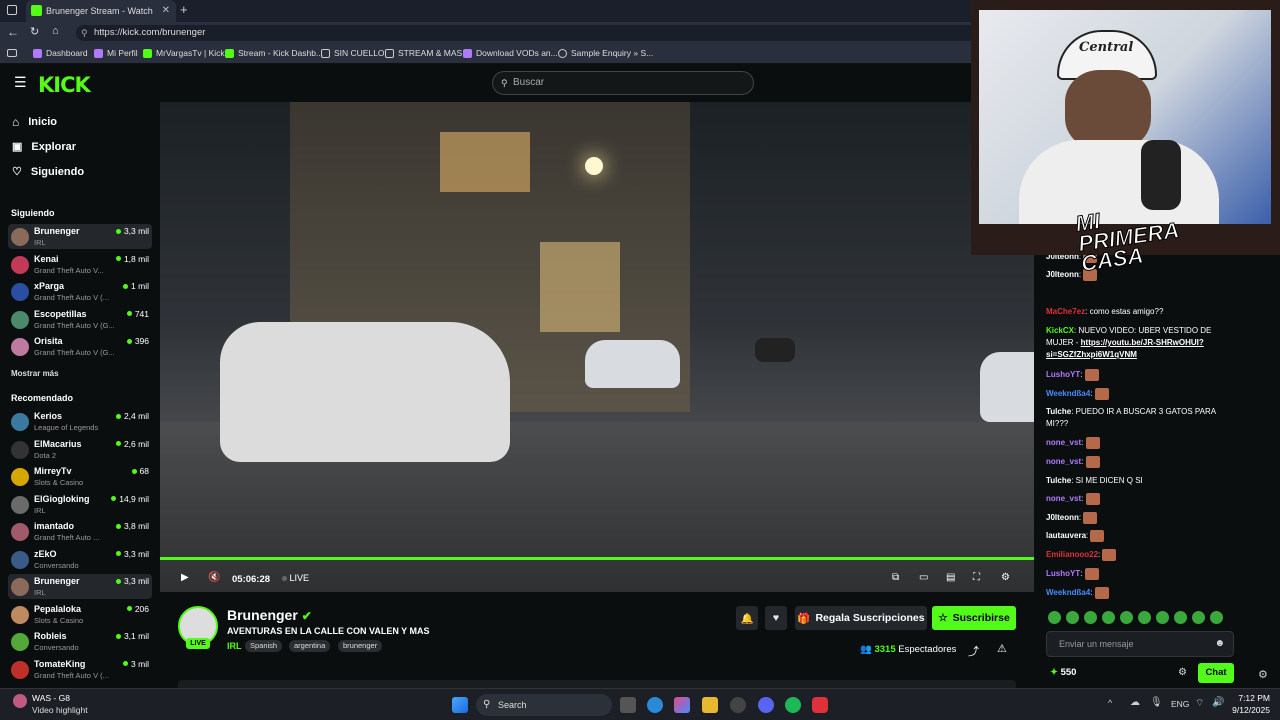 This screenshot has width=1280, height=720. What do you see at coordinates (80, 291) in the screenshot?
I see `following-channel: xParga Grand Theft Auto V (... 1 mil` at bounding box center [80, 291].